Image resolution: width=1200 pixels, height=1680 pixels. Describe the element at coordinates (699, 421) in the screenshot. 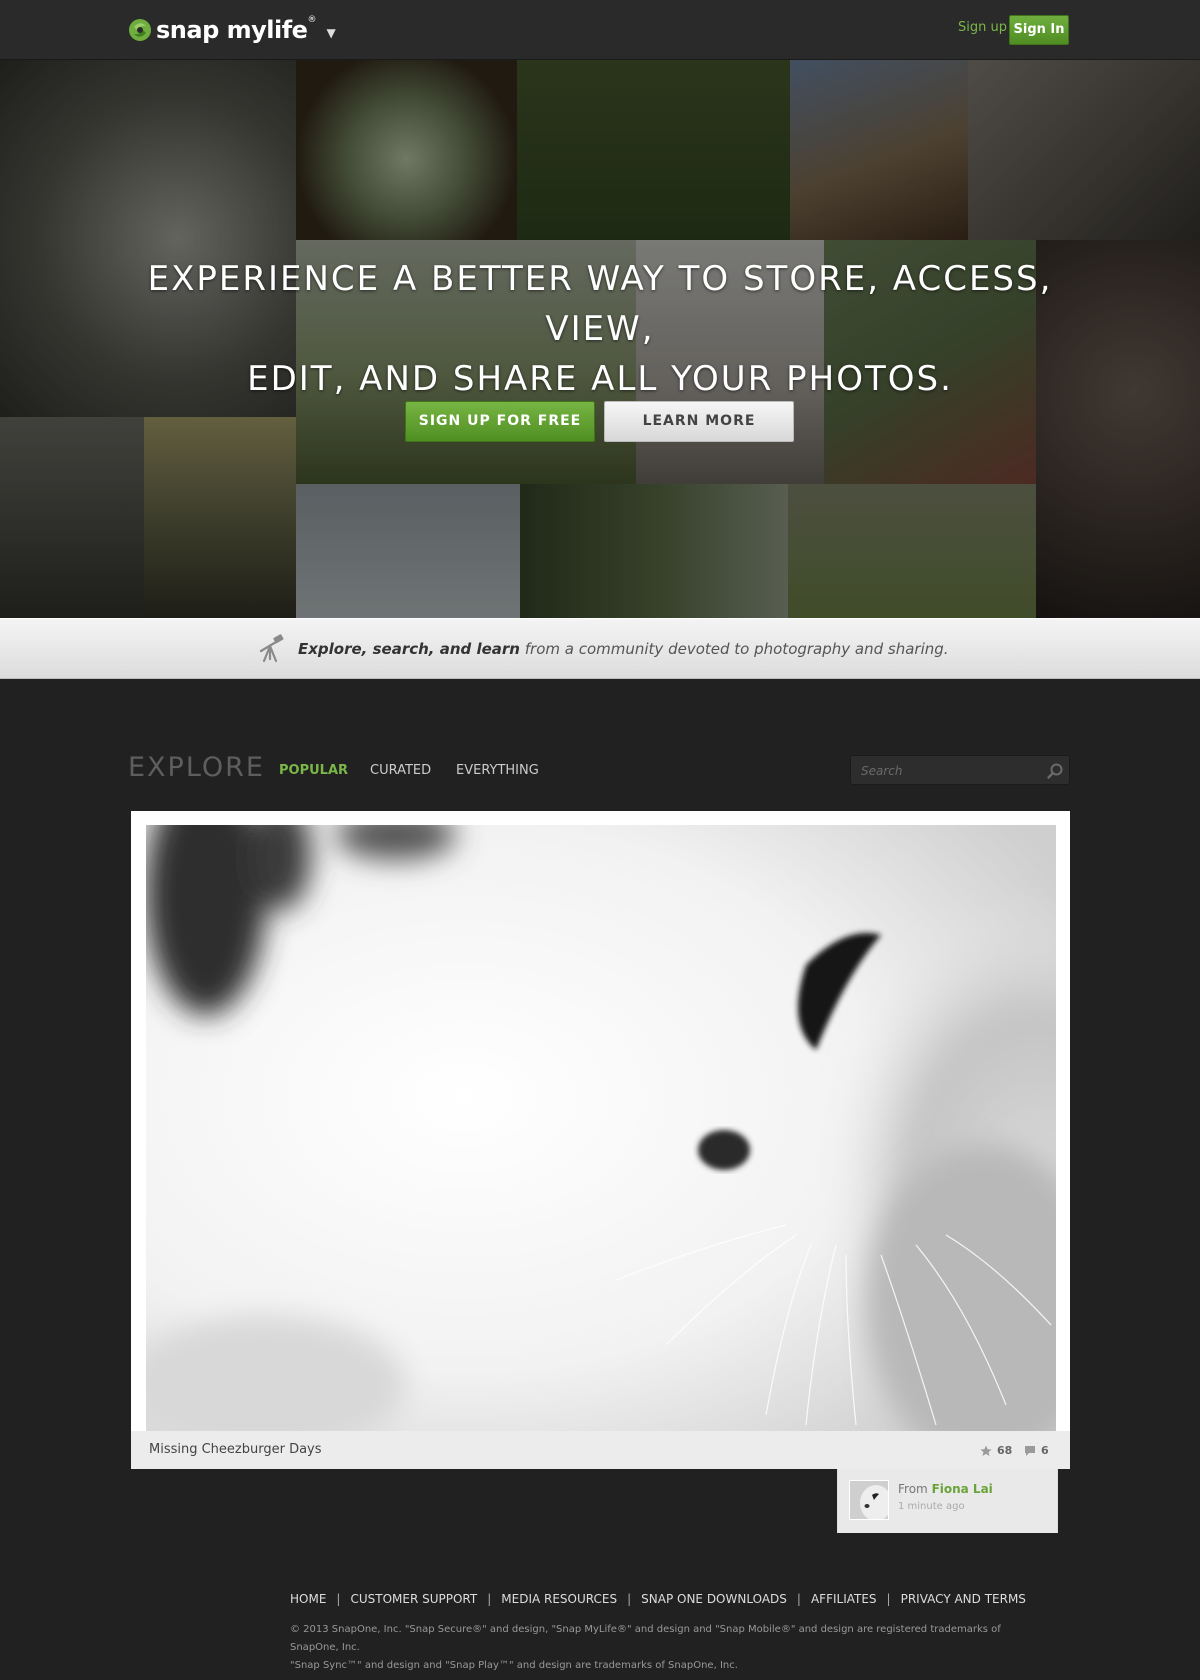

I see `learn-more-button: LEARN MORE` at that location.